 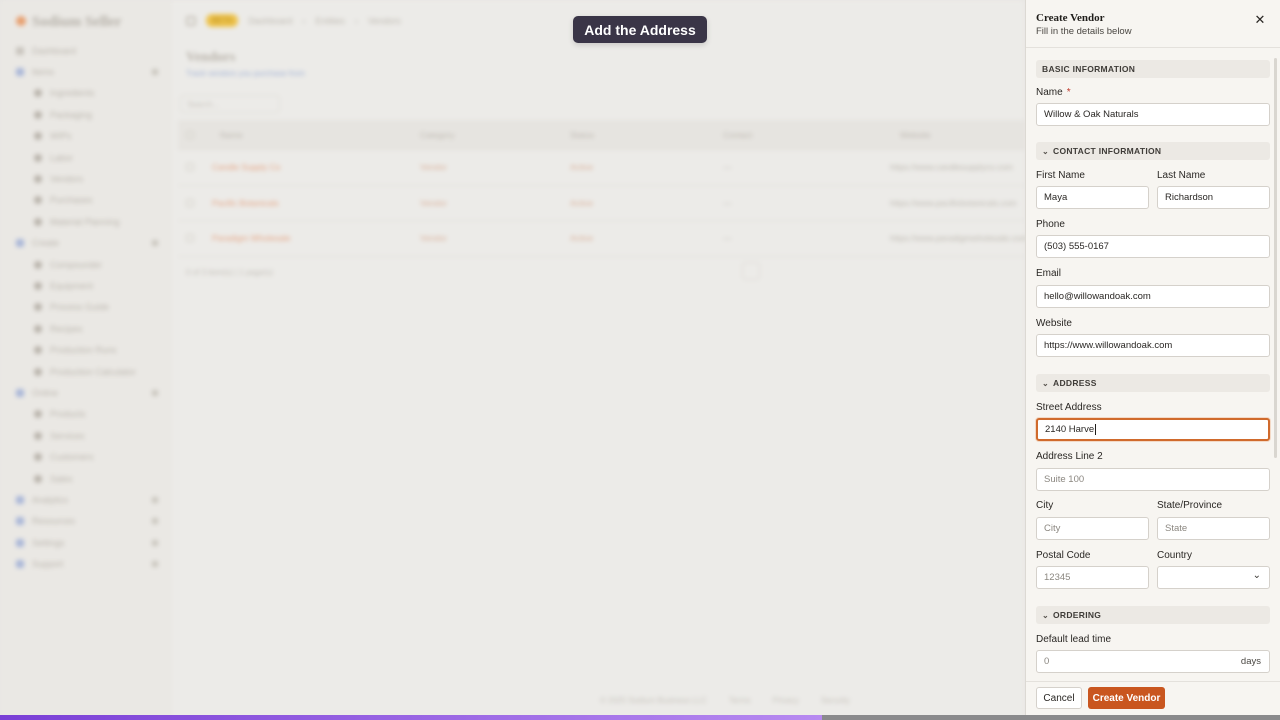 I want to click on column-header-name: Name, so click(x=231, y=135).